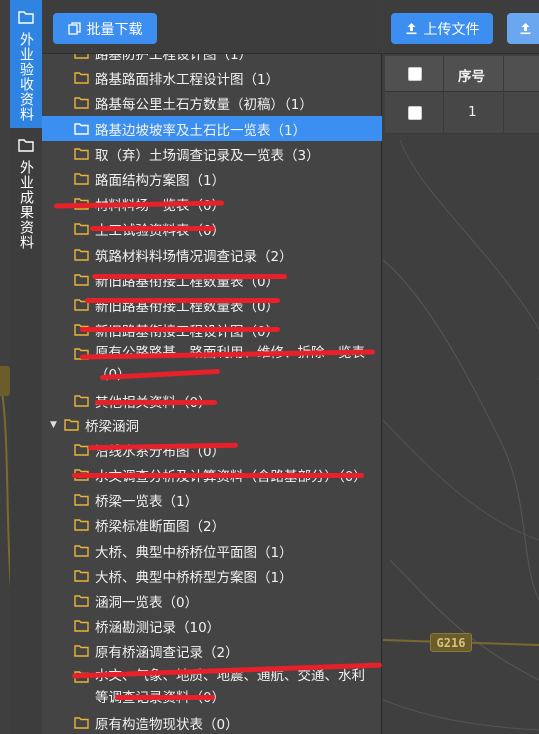 Image resolution: width=539 pixels, height=734 pixels. I want to click on tab-field-acceptance: 外业验收资料, so click(26, 64).